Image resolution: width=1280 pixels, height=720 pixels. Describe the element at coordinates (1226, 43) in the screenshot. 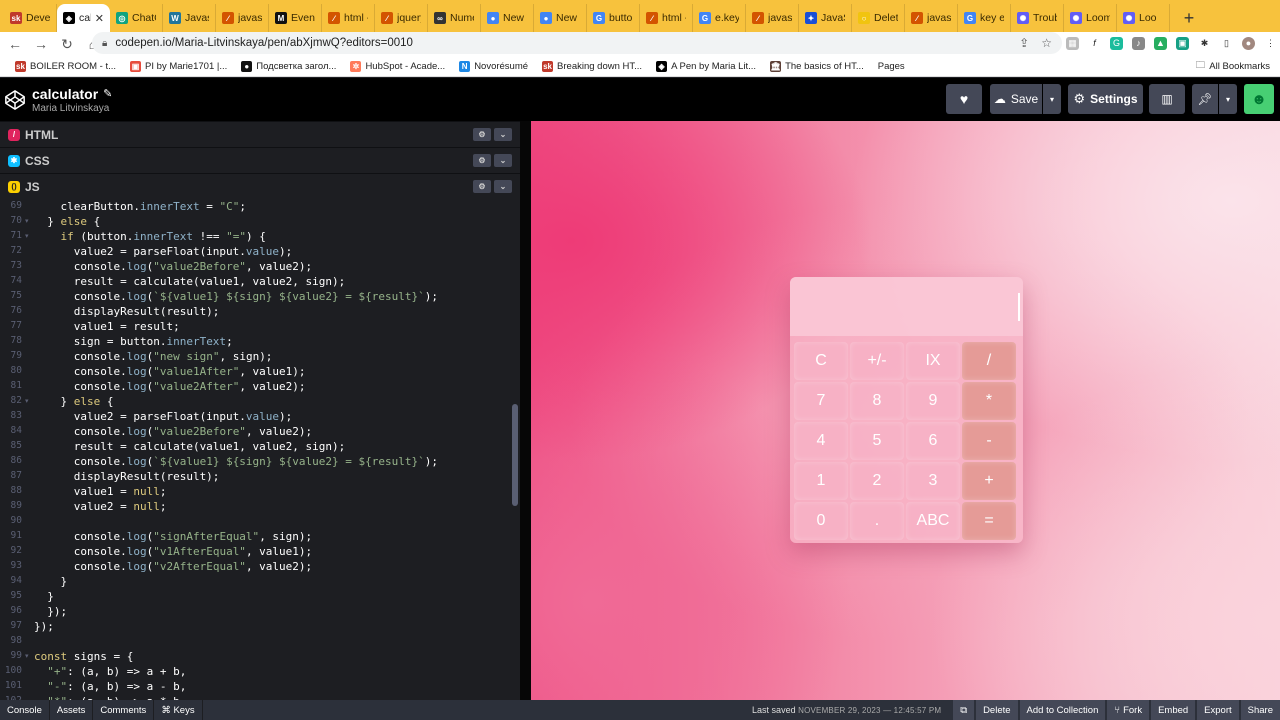

I see `sidebar-icon: ▯` at that location.